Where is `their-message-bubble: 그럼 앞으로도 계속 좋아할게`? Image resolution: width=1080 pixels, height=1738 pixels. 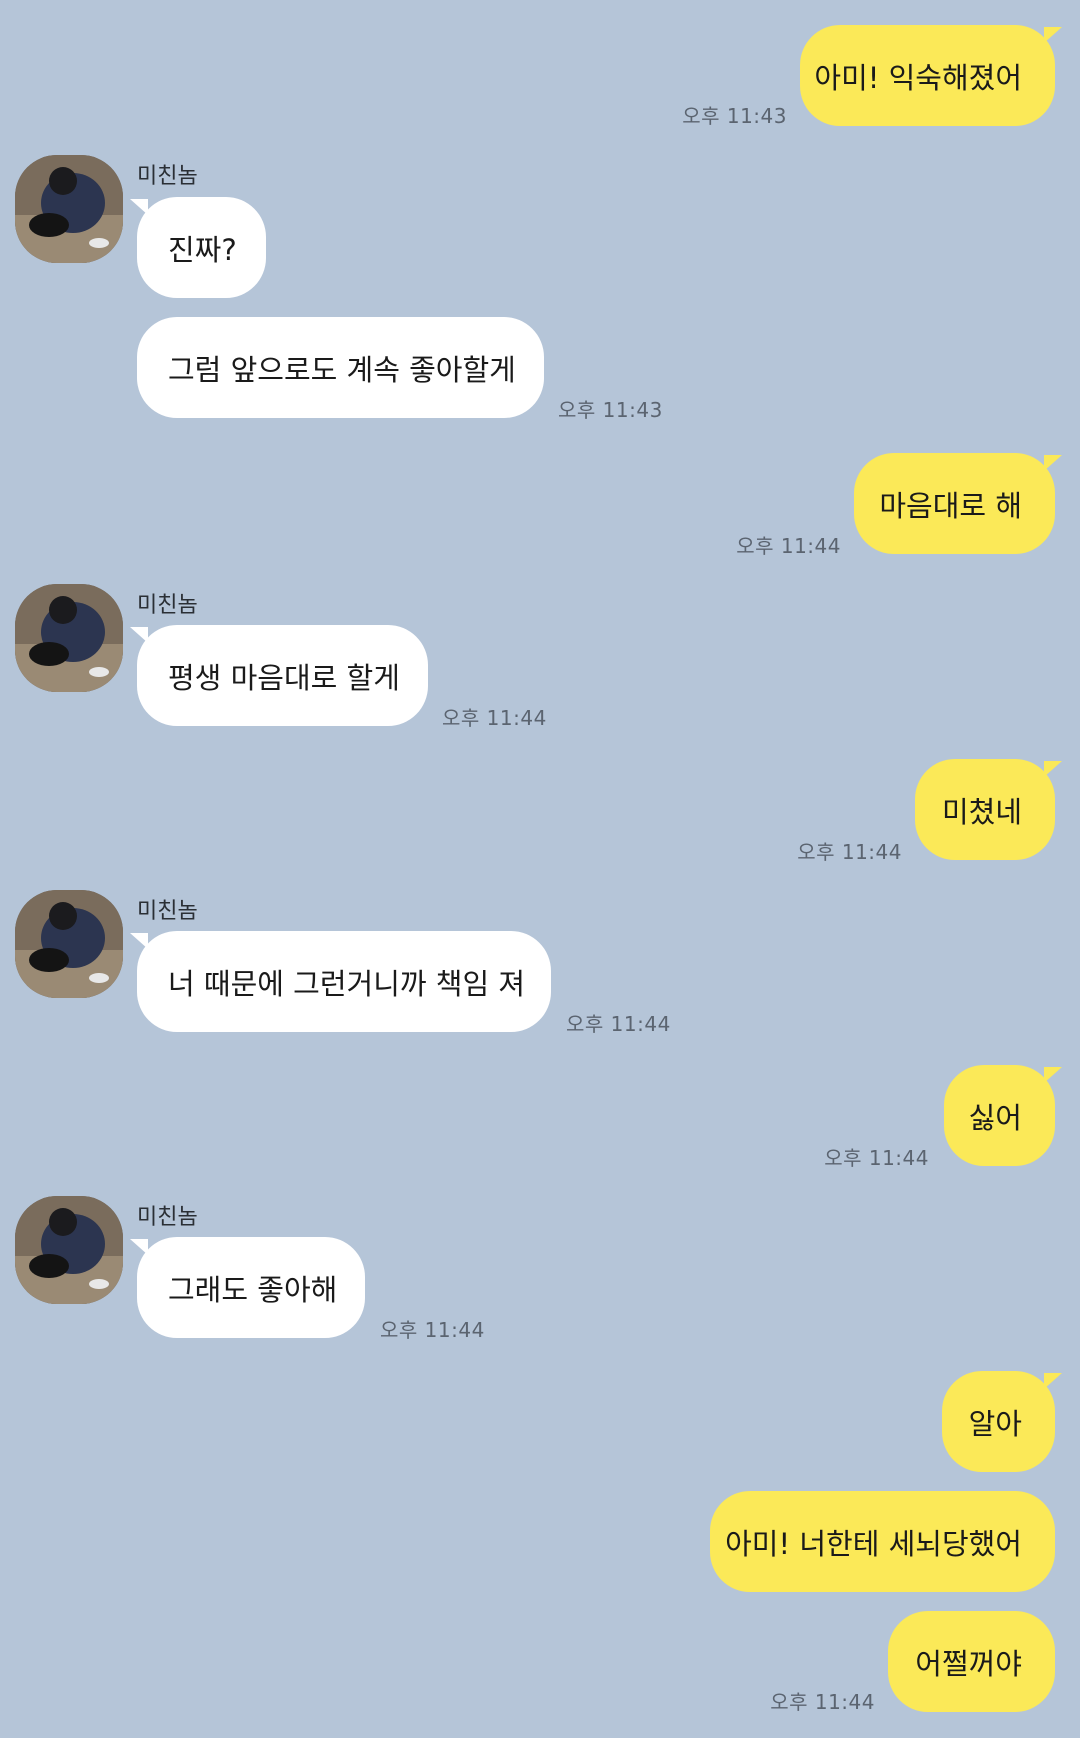 their-message-bubble: 그럼 앞으로도 계속 좋아할게 is located at coordinates (340, 367).